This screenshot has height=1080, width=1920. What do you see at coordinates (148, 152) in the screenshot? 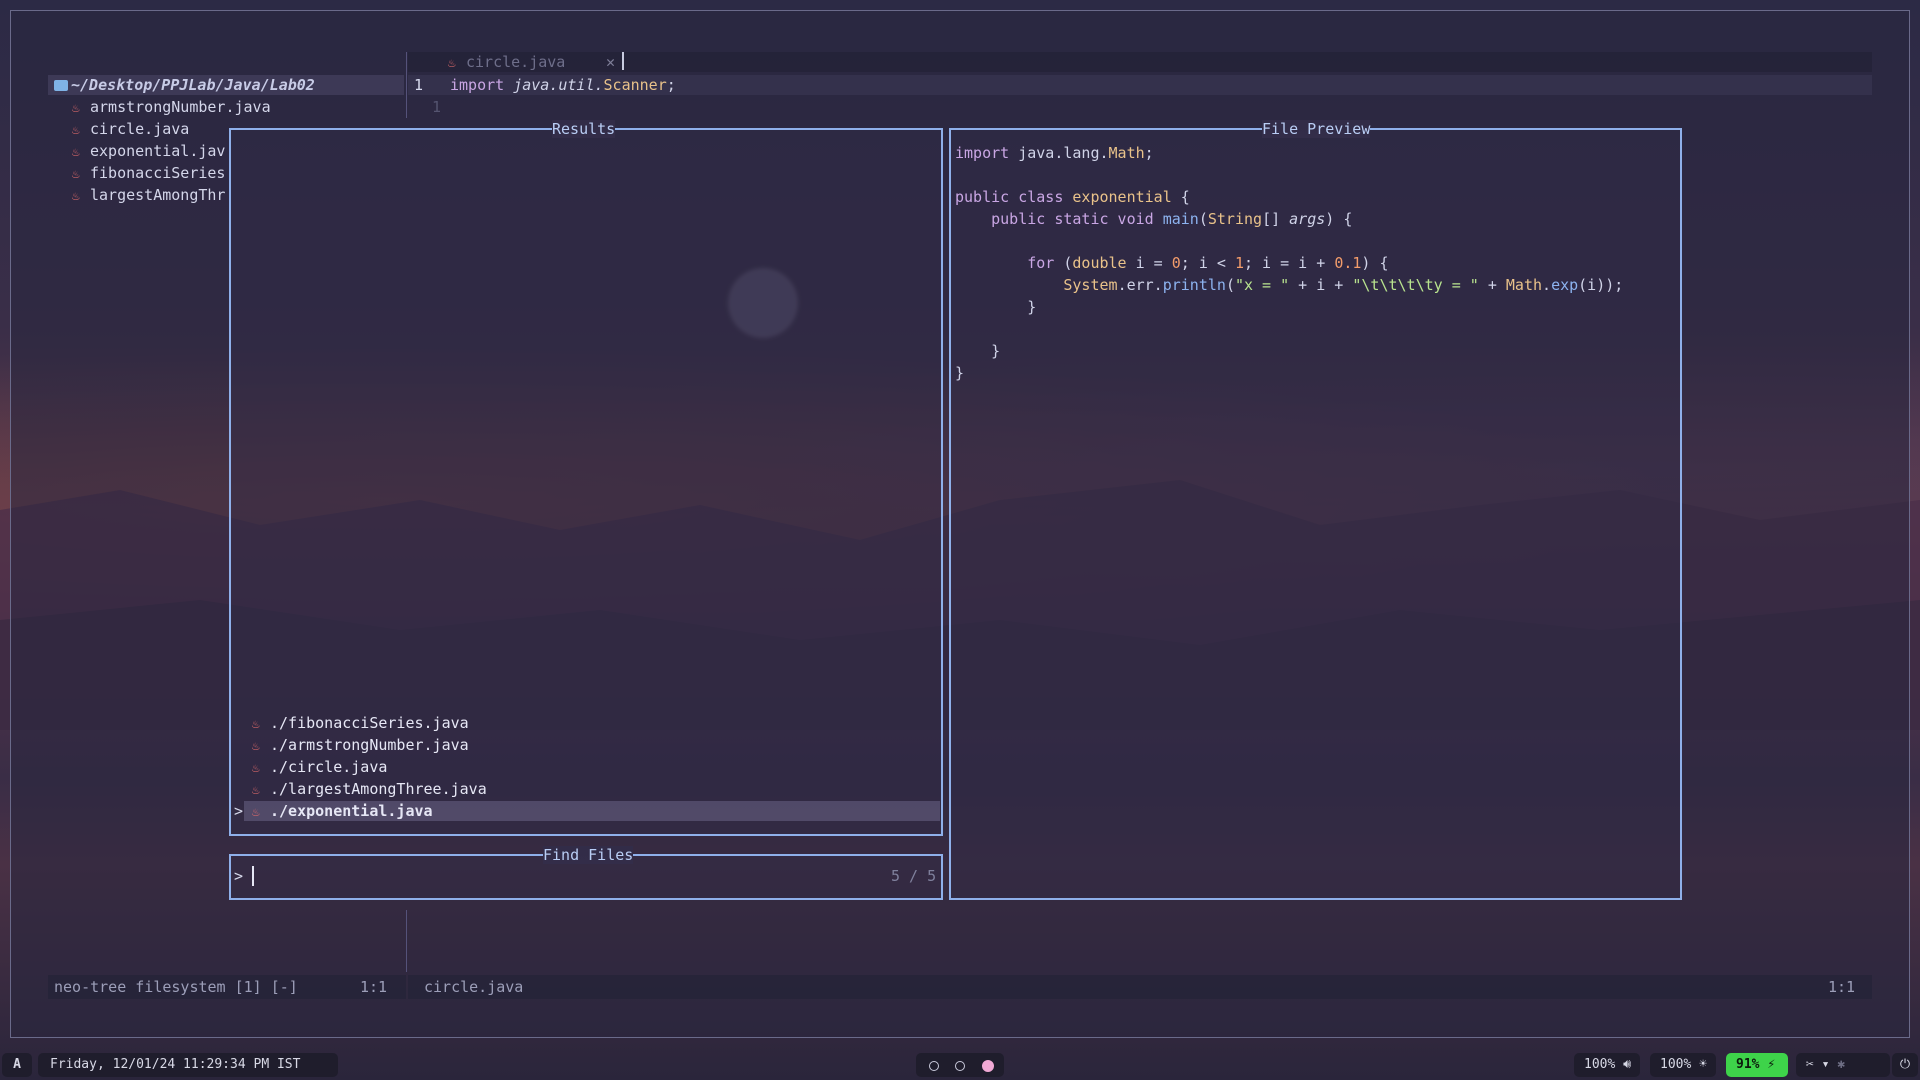
I see `tree-item: ♨ exponential.jav` at bounding box center [148, 152].